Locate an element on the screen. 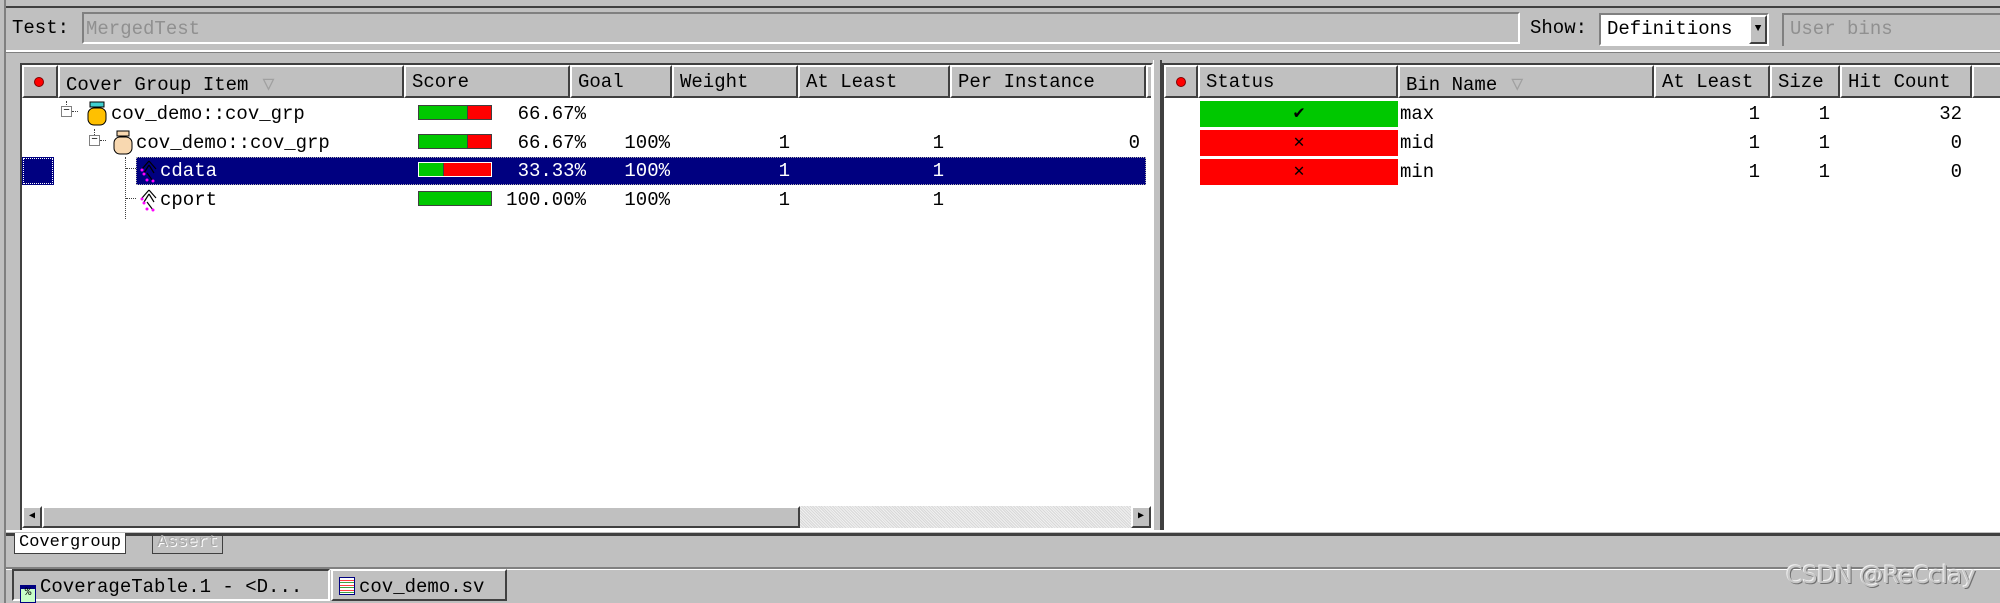 Image resolution: width=2000 pixels, height=603 pixels. window-edge is located at coordinates (3, 301).